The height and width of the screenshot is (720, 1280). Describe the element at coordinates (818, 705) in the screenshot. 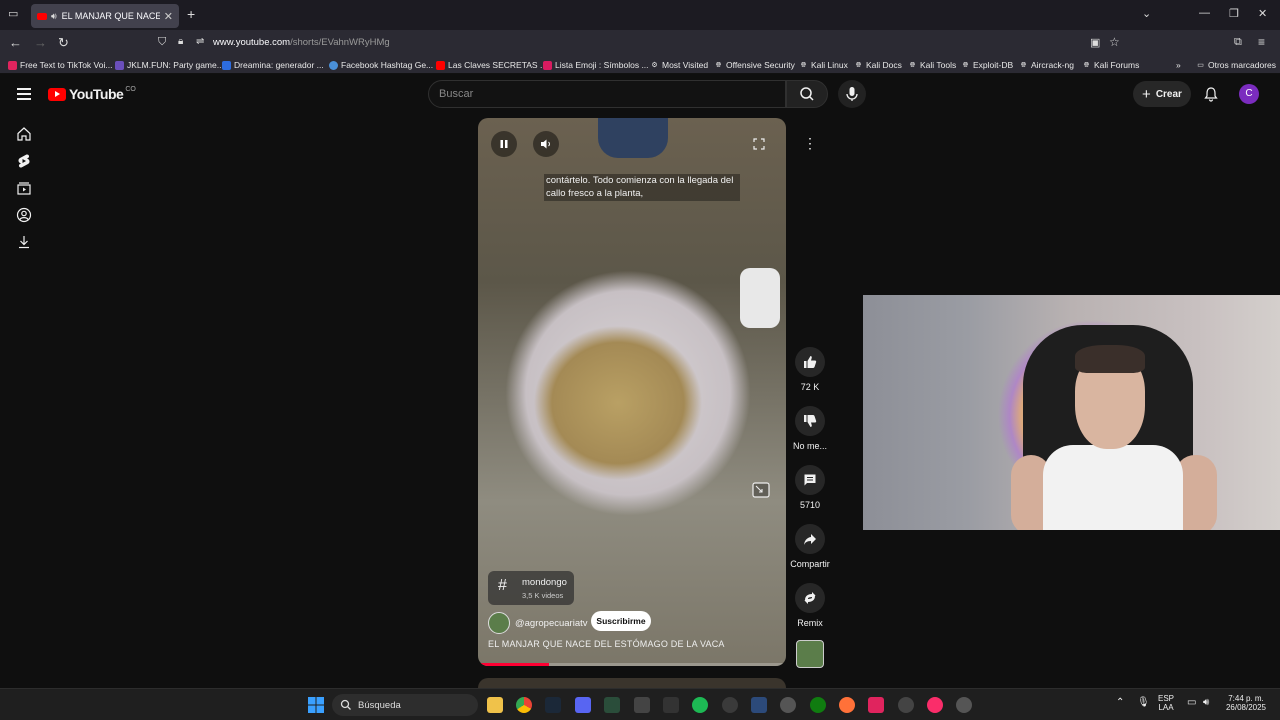

I see `xbox-icon` at that location.